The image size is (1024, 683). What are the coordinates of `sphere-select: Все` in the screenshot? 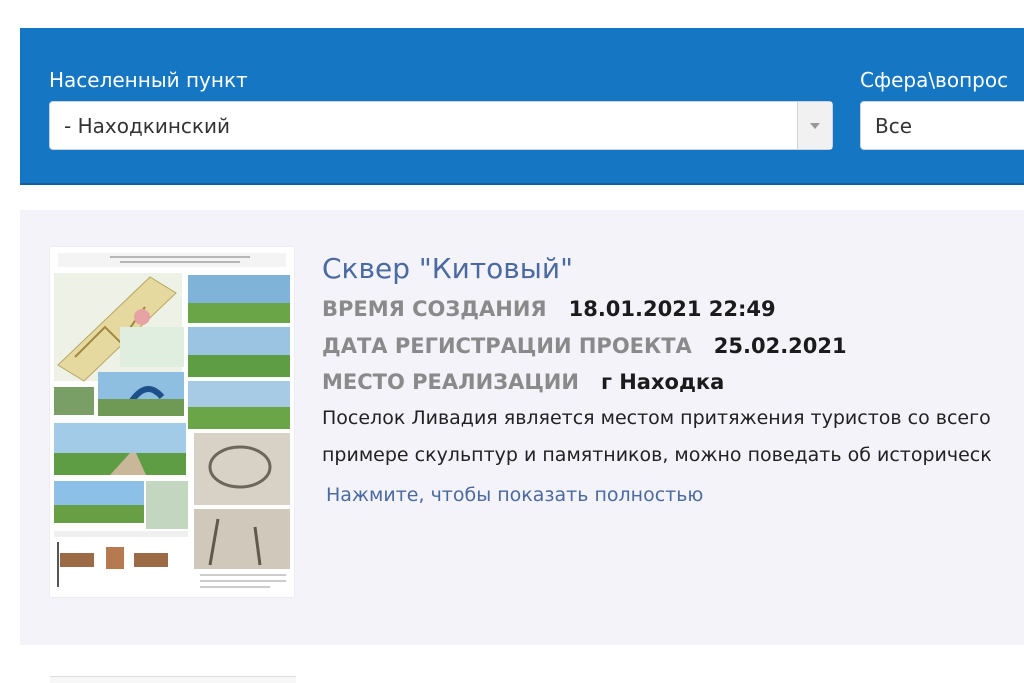 It's located at (942, 125).